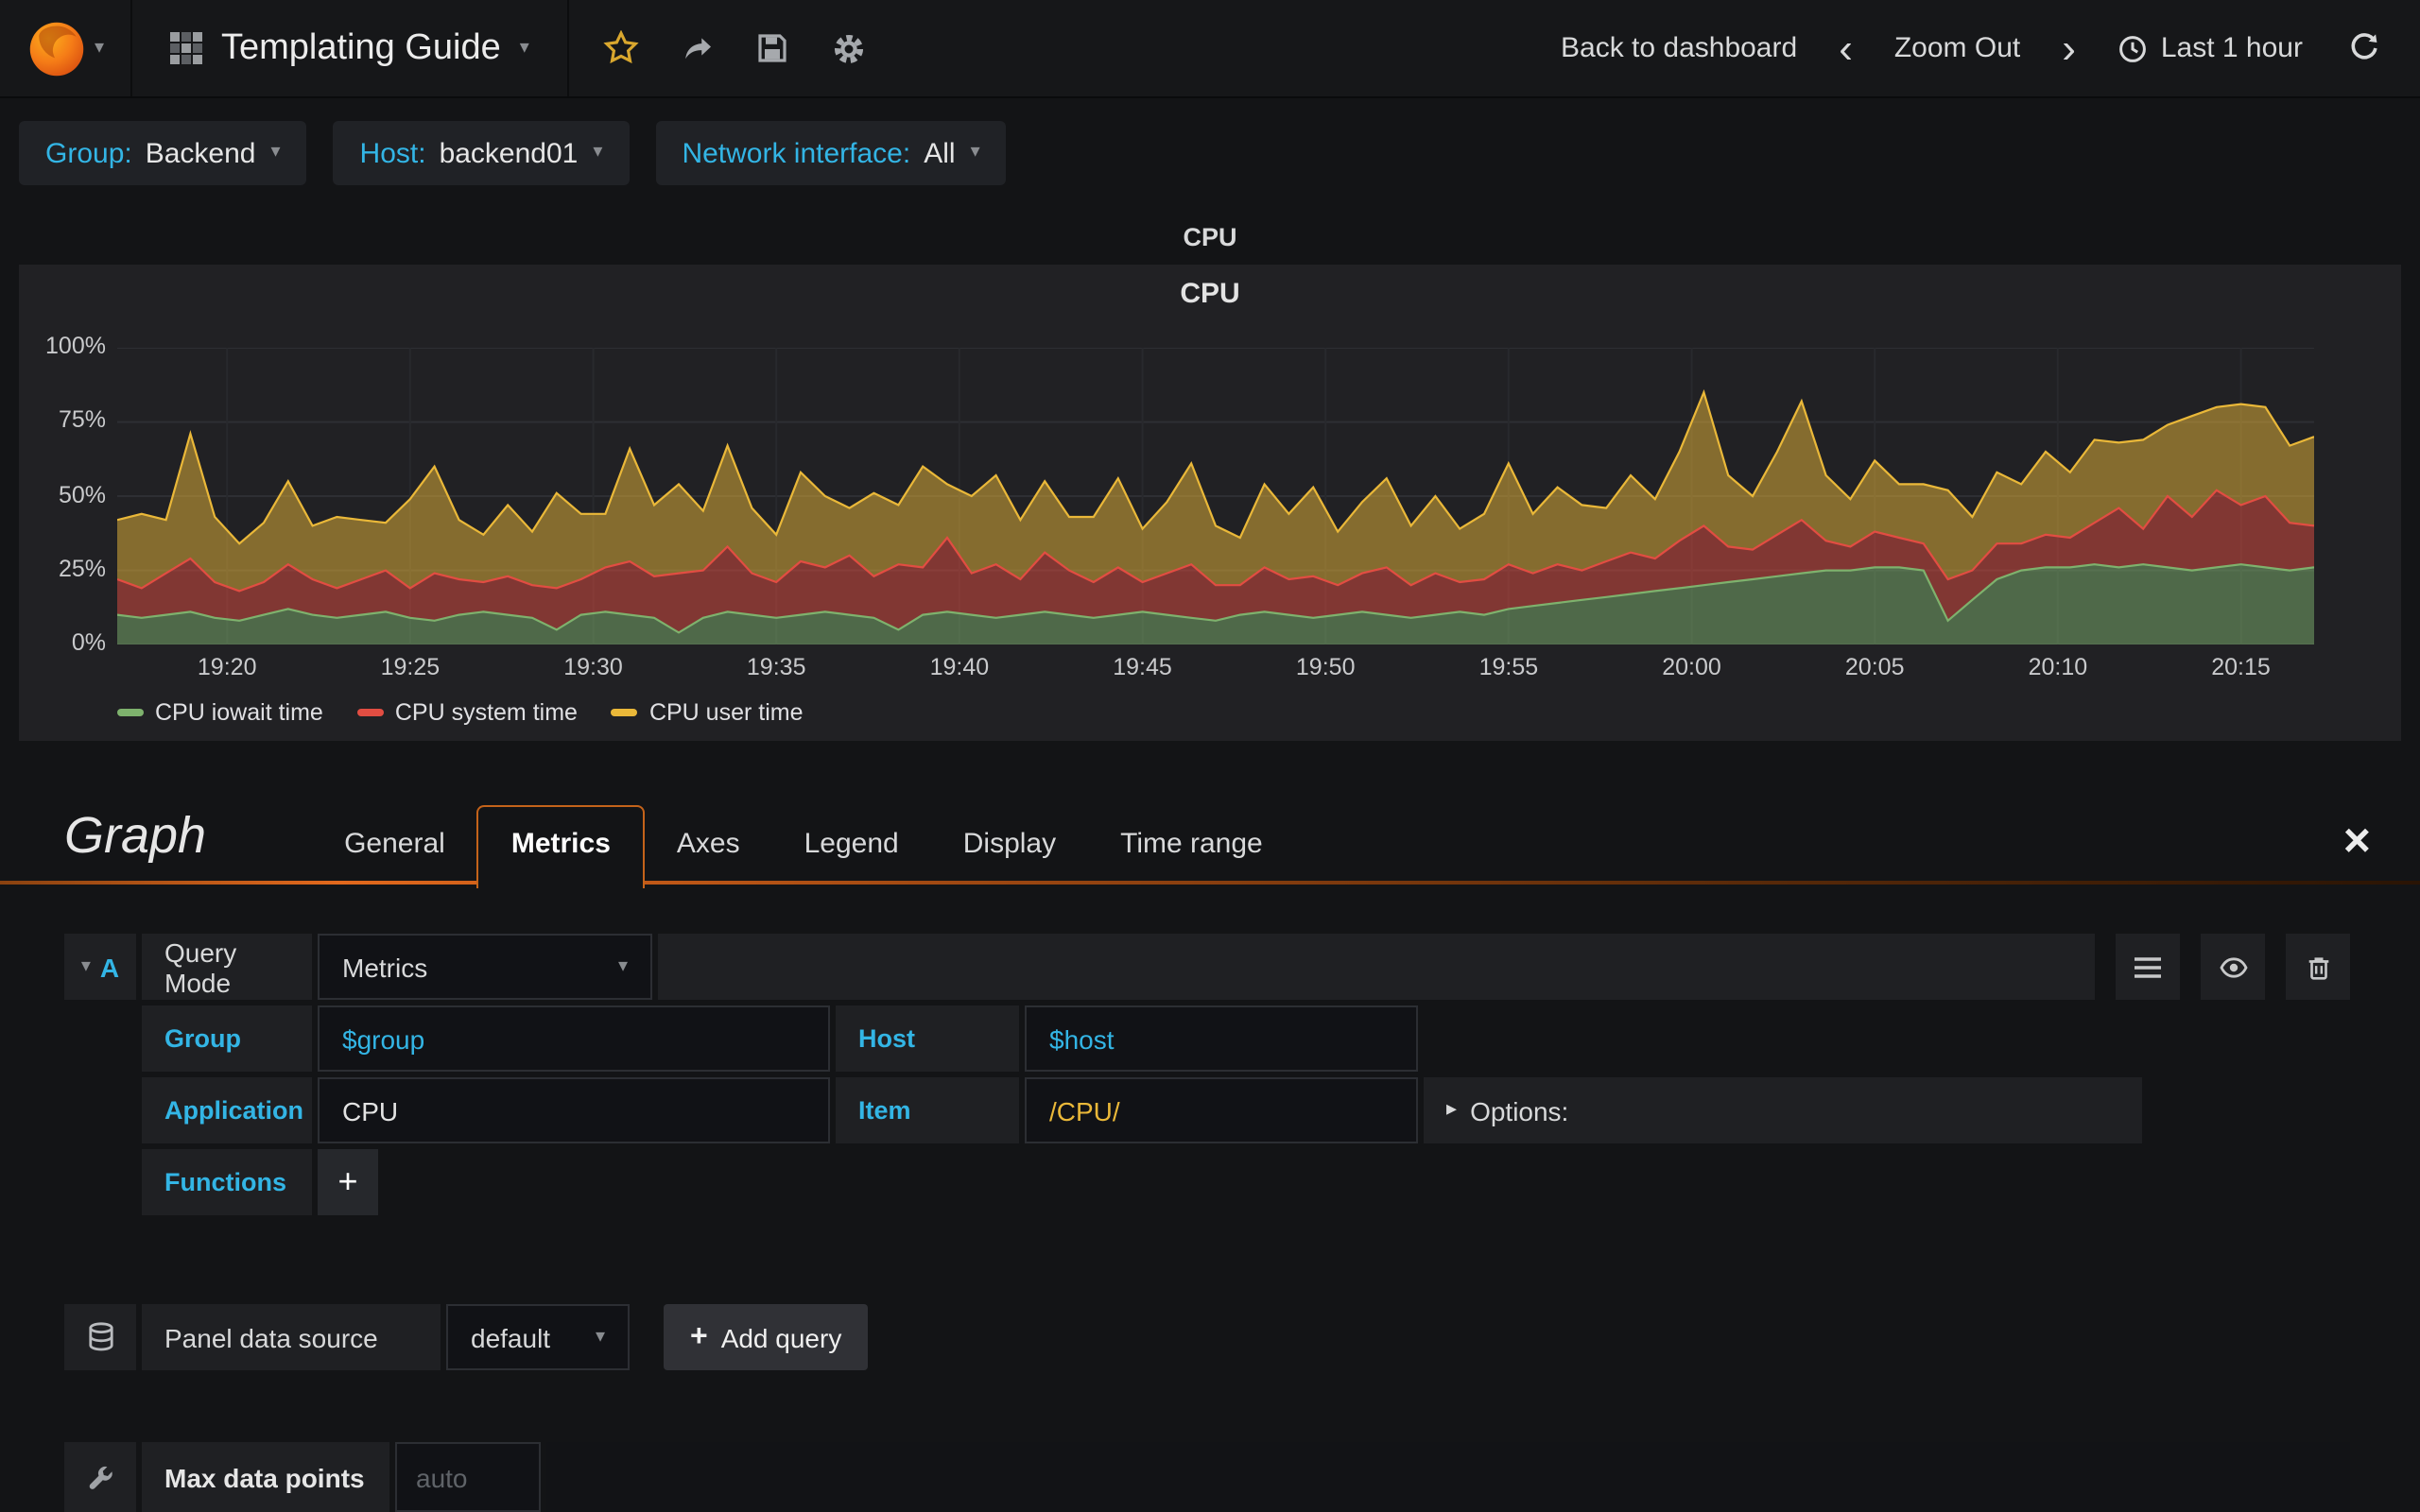 This screenshot has height=1512, width=2420. Describe the element at coordinates (468, 1477) in the screenshot. I see `max-data-points-input` at that location.